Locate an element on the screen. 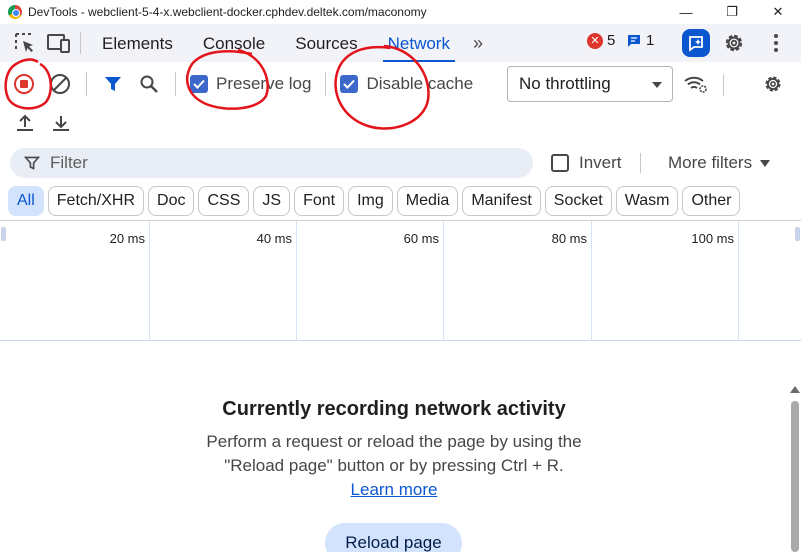 This screenshot has height=552, width=801. preserve-log-checkbox: Preserve log is located at coordinates (250, 84).